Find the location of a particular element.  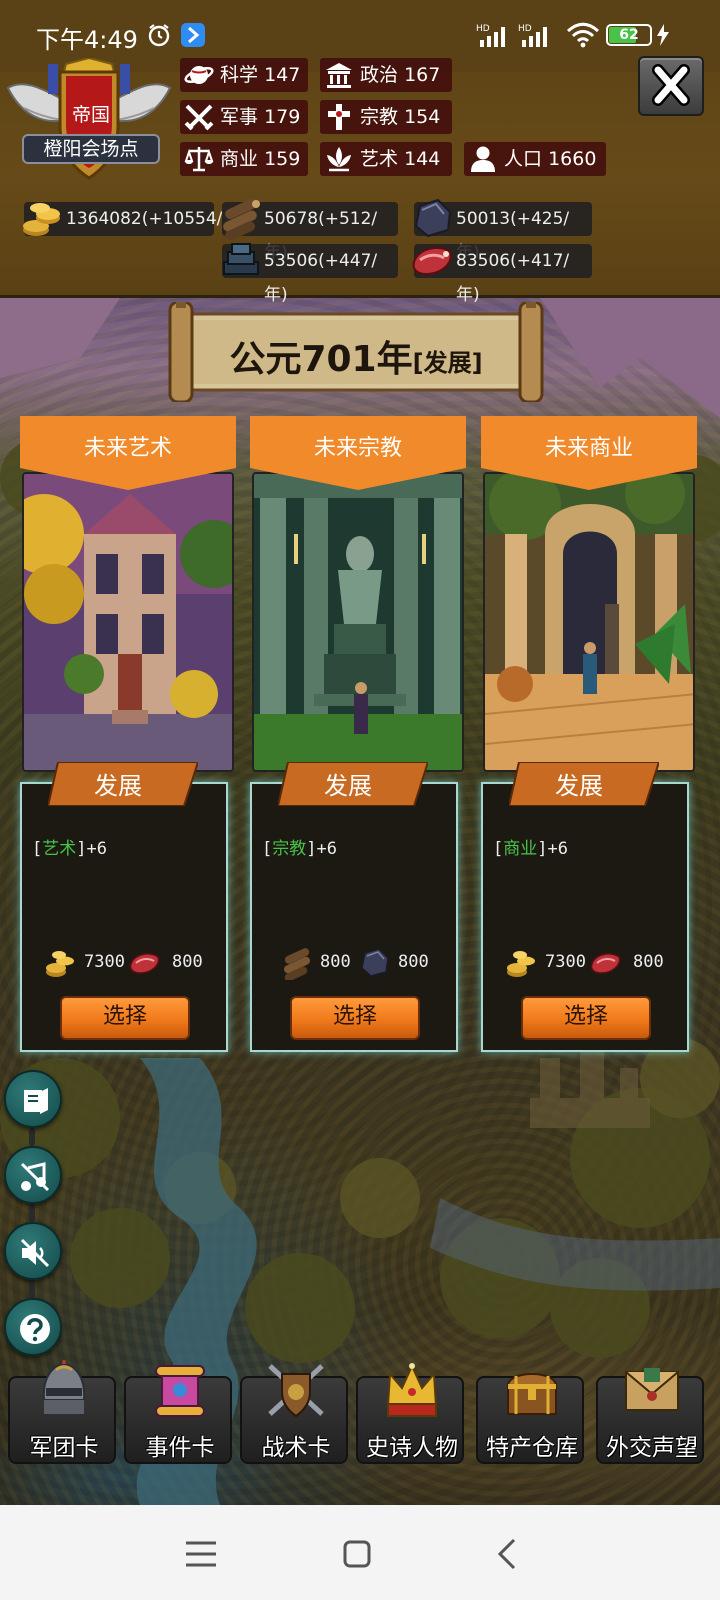

sound-off-icon is located at coordinates (35, 1253).